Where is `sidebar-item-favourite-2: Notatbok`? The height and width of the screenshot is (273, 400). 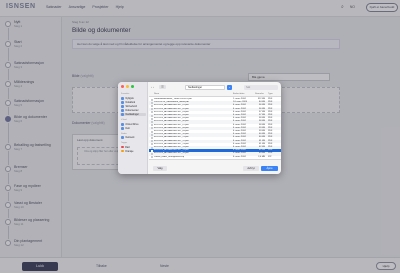
sidebar-item-favourite-2: Notatbok is located at coordinates (128, 102).